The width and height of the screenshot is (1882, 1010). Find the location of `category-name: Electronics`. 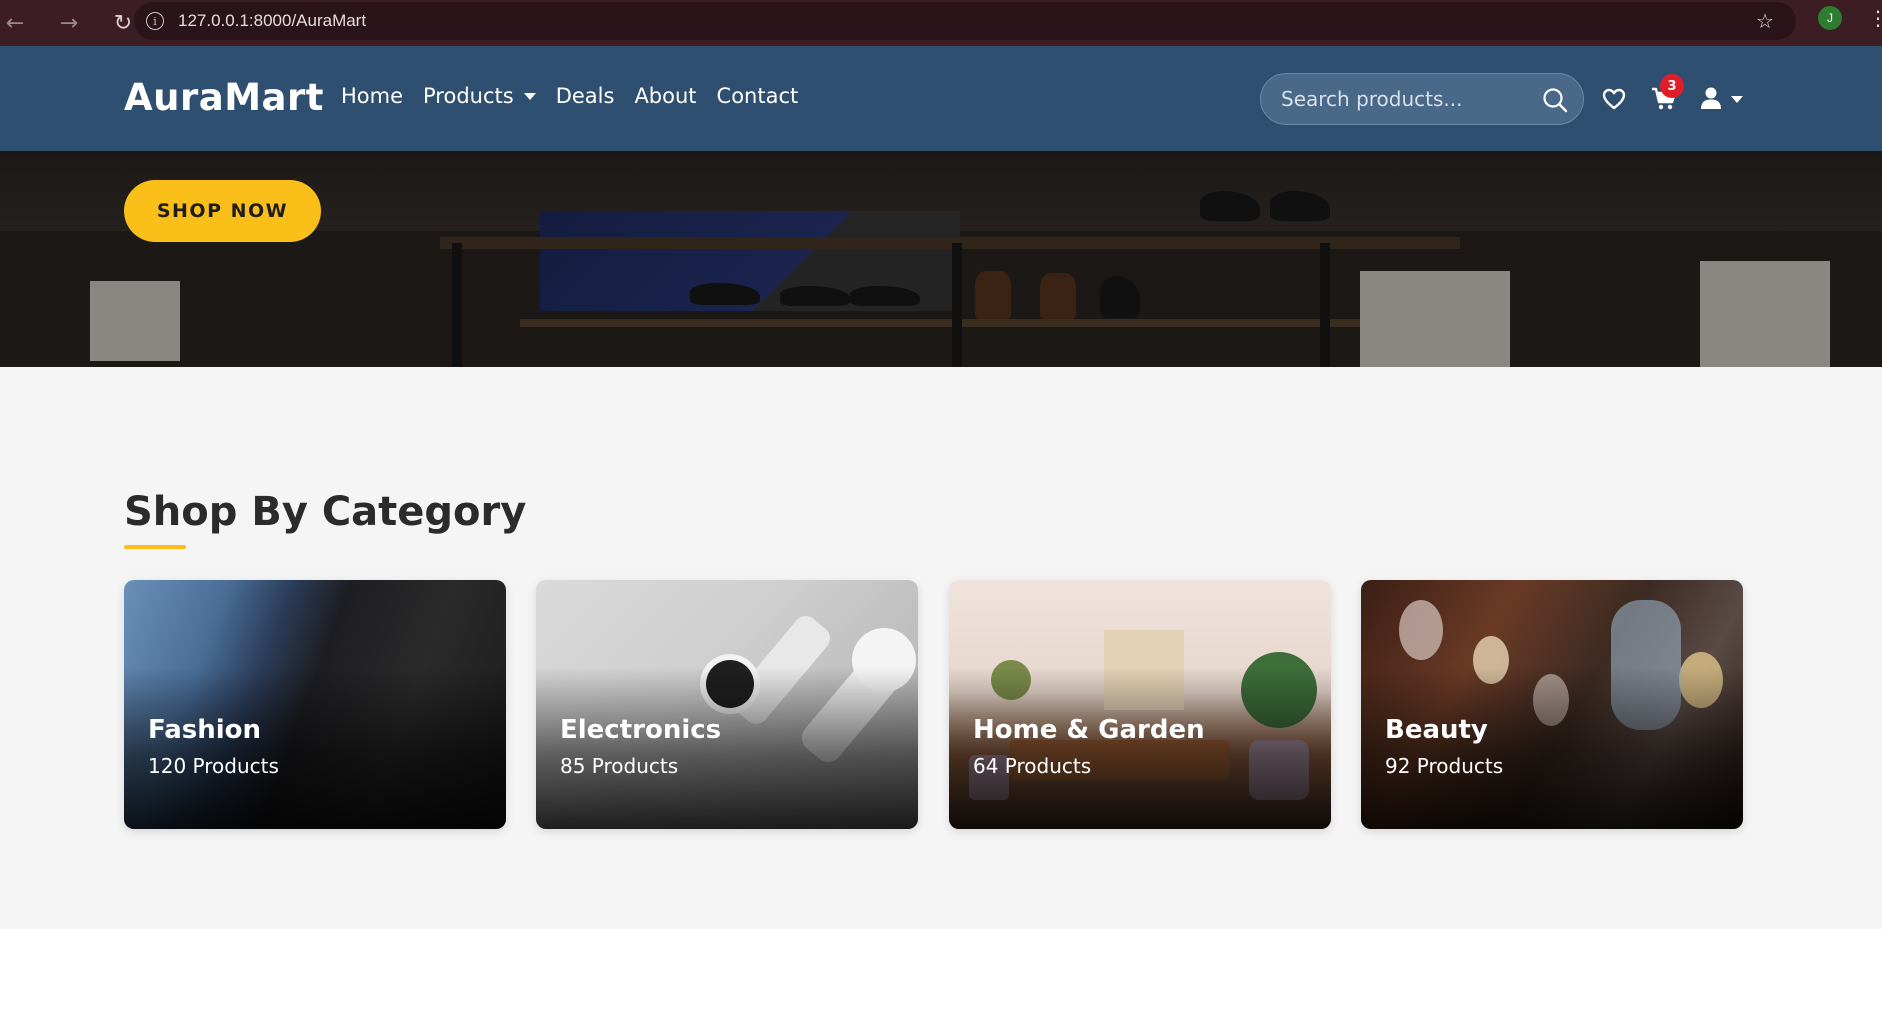

category-name: Electronics is located at coordinates (641, 730).